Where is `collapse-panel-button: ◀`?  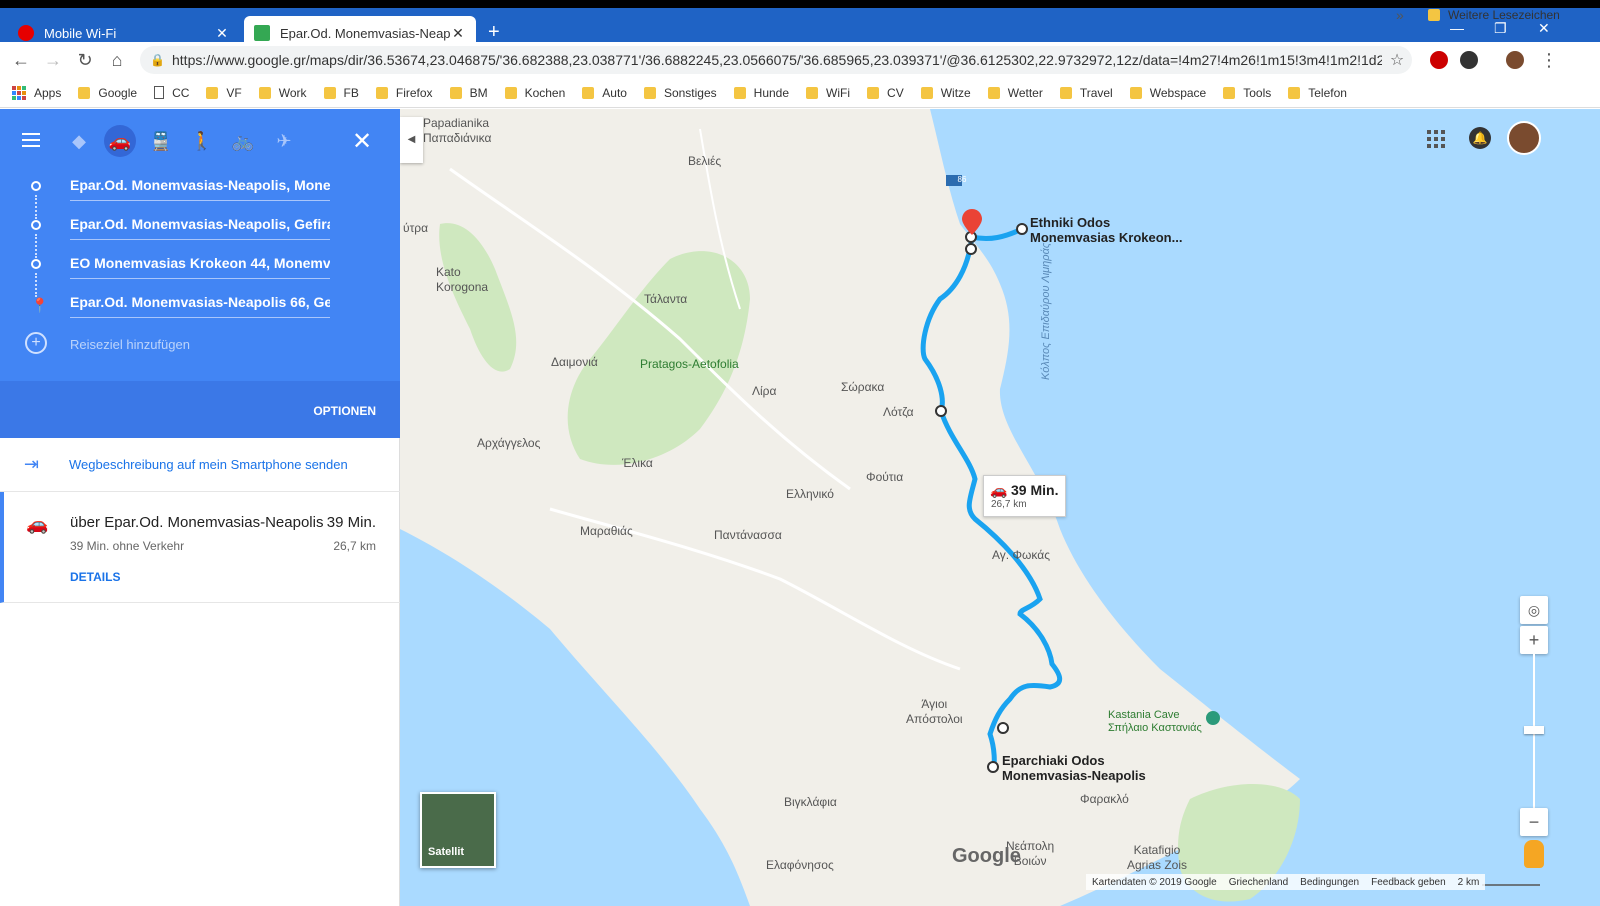 collapse-panel-button: ◀ is located at coordinates (411, 140).